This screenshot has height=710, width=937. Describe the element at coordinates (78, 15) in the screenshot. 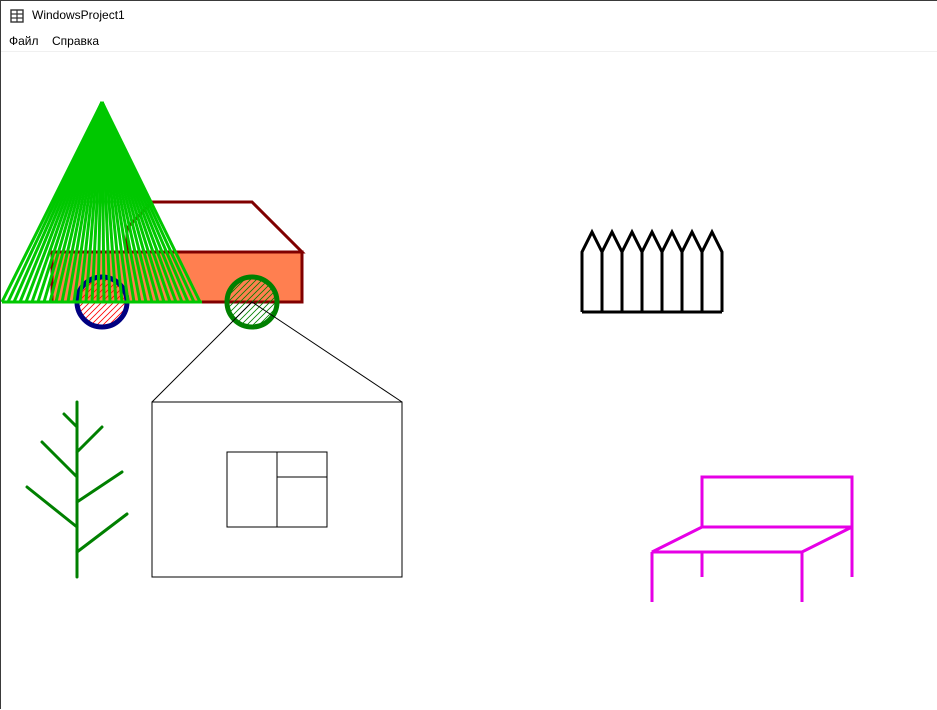

I see `window-title: WindowsProject1` at that location.